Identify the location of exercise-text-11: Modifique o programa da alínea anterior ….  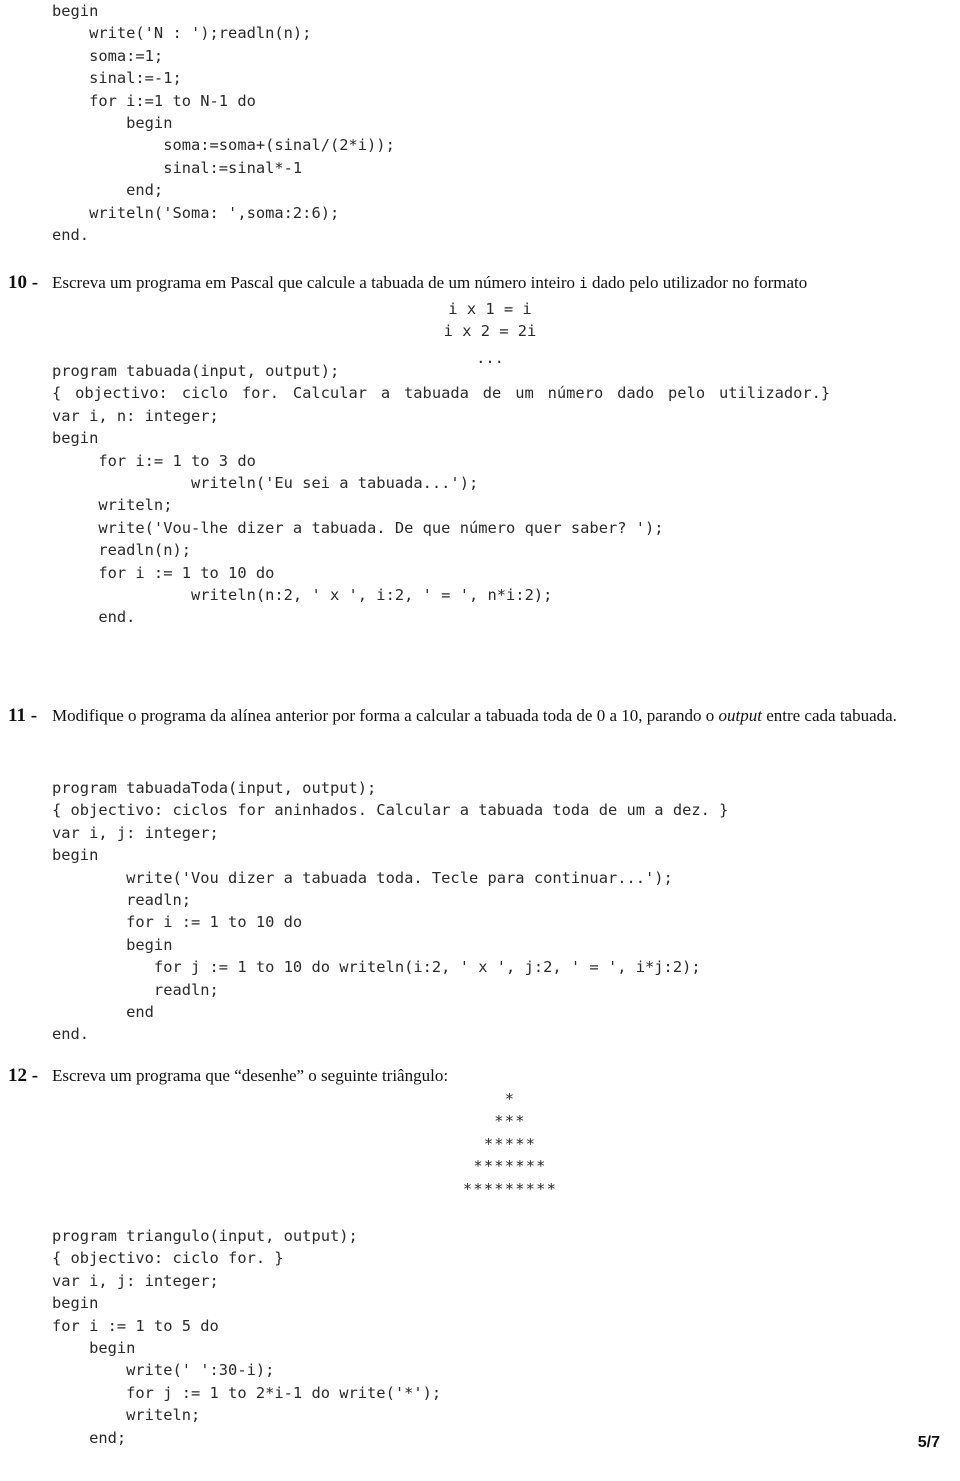
(504, 716).